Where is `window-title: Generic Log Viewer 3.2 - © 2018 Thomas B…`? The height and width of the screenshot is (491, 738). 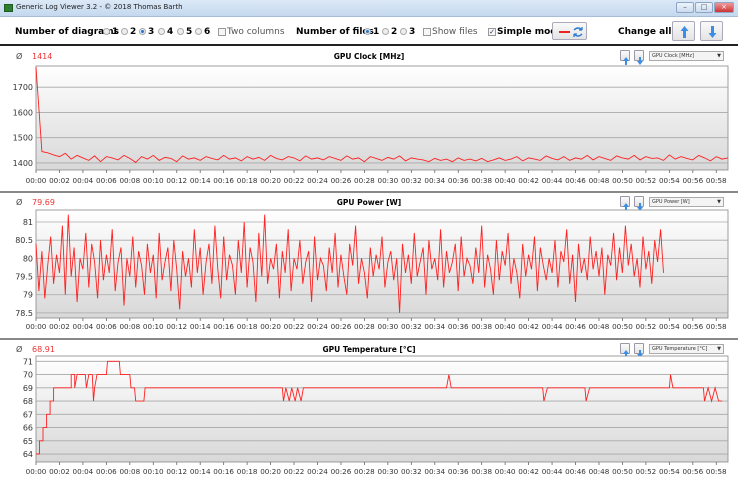
window-title: Generic Log Viewer 3.2 - © 2018 Thomas B… is located at coordinates (99, 7).